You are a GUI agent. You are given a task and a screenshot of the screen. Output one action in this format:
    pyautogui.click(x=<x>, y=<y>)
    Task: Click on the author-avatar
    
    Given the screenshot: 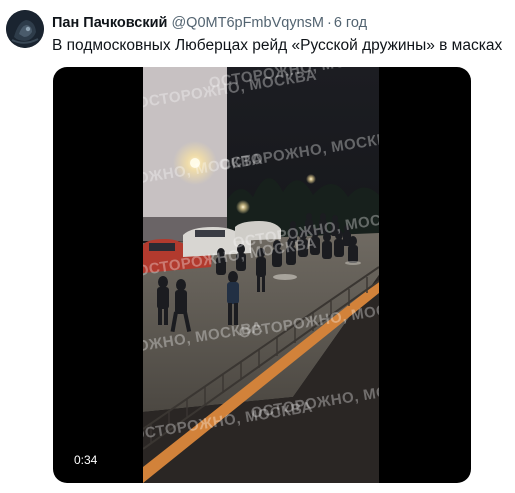 What is the action you would take?
    pyautogui.click(x=25, y=29)
    